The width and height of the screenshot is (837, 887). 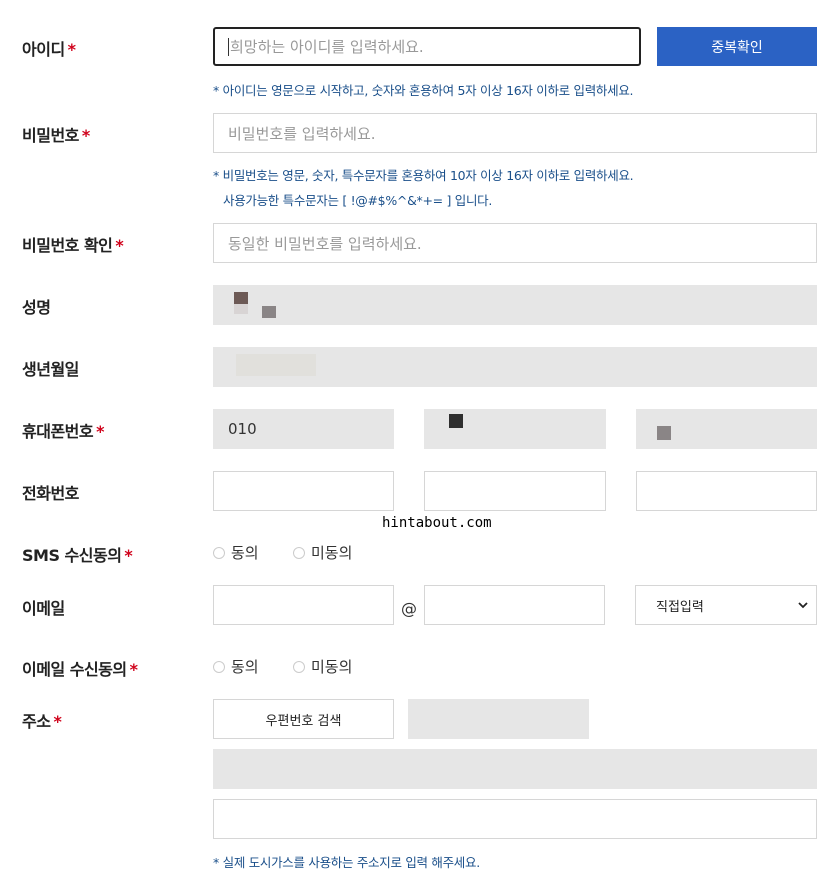 I want to click on password-confirm-placeholder: 동일한 비밀번호를 입력하세요., so click(x=325, y=243).